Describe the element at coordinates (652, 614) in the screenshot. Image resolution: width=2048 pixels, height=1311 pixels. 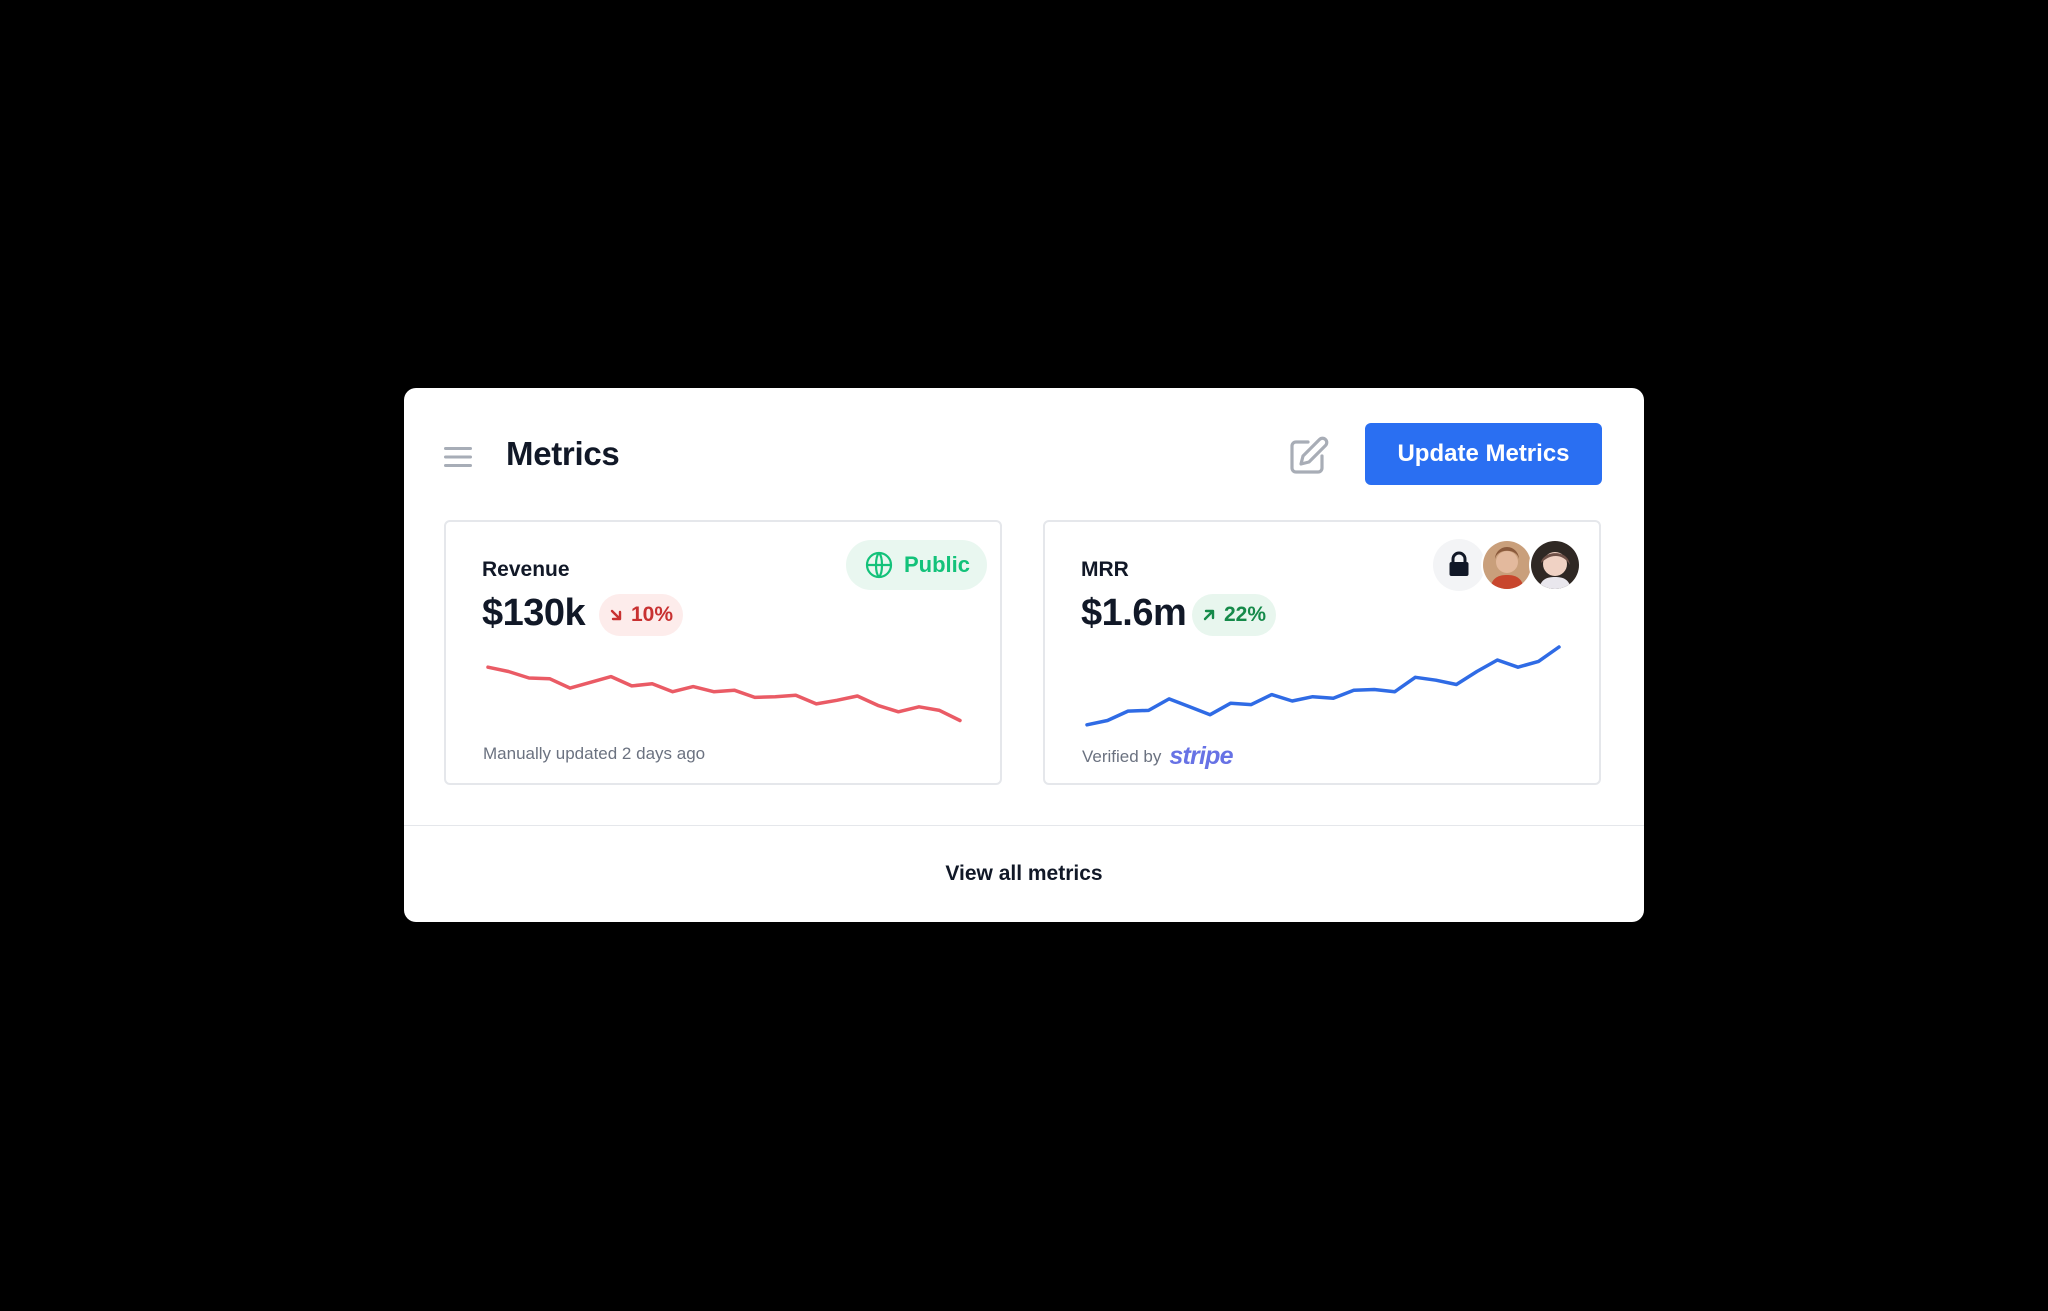
I see `metric-change-value: 10%` at that location.